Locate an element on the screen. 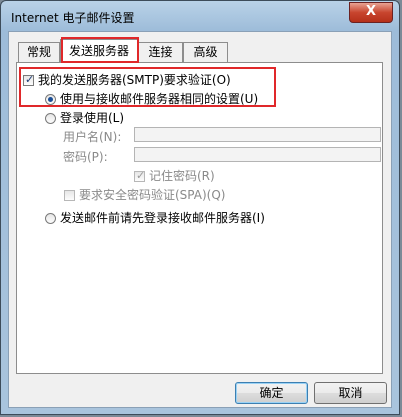  password-label: 密码(P): is located at coordinates (85, 157).